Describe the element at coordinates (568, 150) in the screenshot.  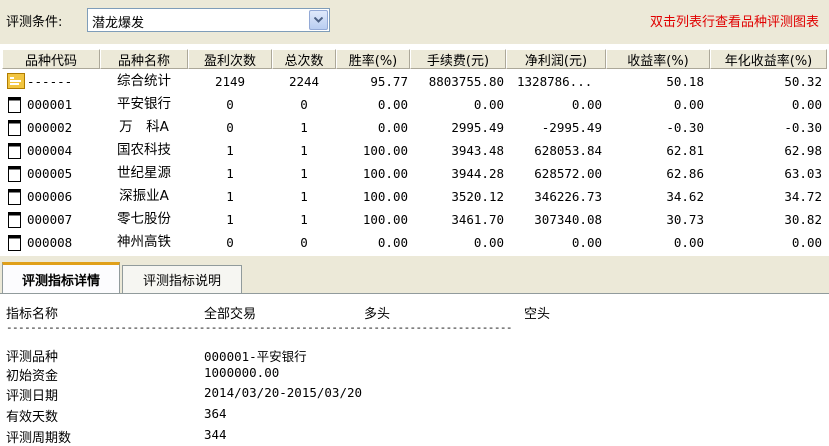
I see `row-netprofit: 628053.84` at that location.